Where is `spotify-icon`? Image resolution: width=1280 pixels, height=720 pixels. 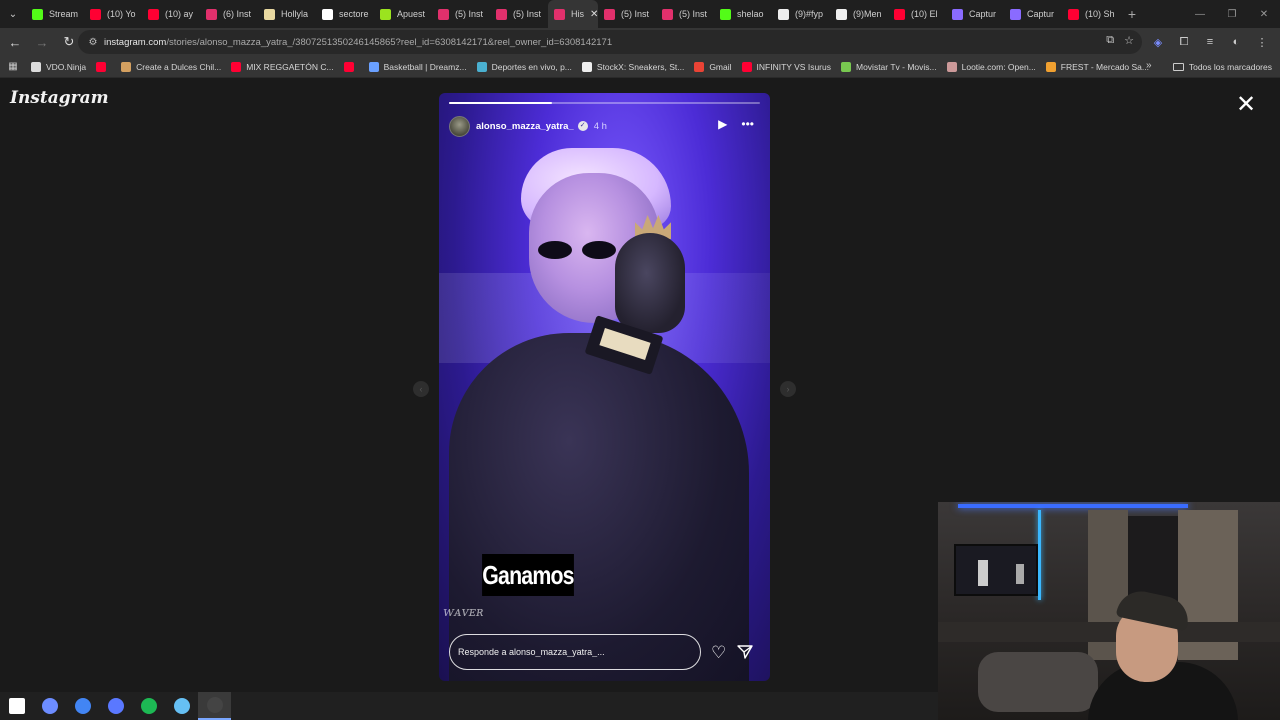 spotify-icon is located at coordinates (148, 706).